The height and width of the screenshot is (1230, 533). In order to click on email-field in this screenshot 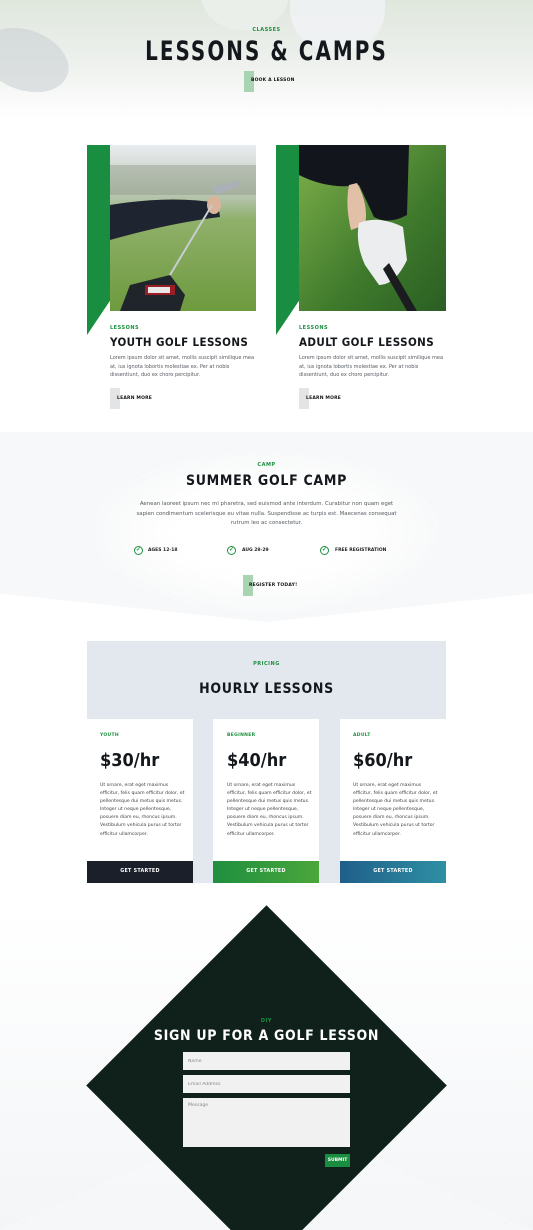, I will do `click(266, 1084)`.